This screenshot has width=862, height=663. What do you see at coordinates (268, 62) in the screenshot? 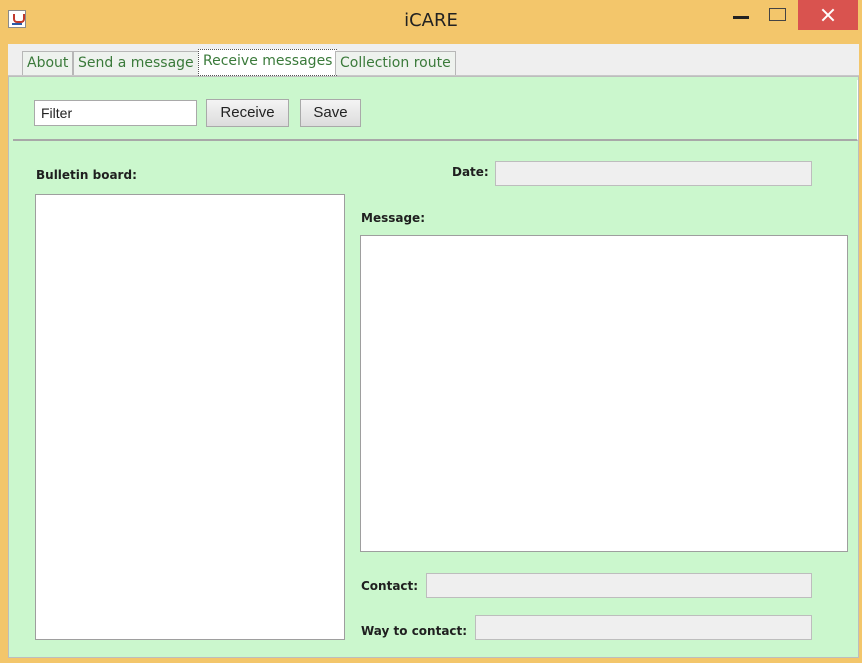
I see `tab-receive-messages: Receive messages` at bounding box center [268, 62].